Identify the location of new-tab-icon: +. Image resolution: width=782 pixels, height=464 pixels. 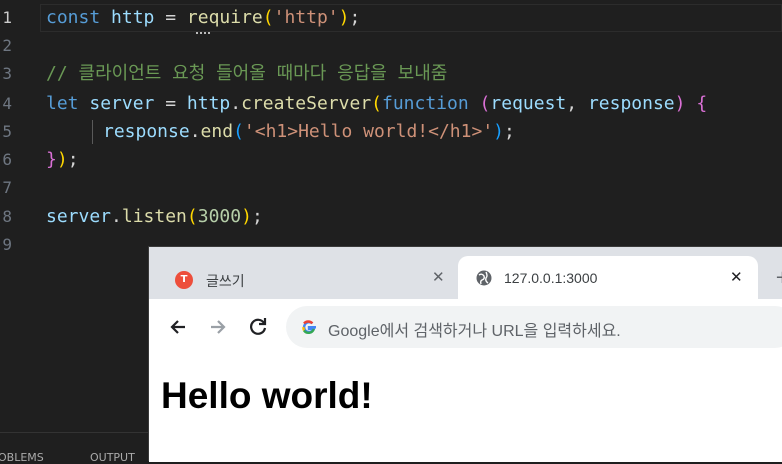
(778, 277).